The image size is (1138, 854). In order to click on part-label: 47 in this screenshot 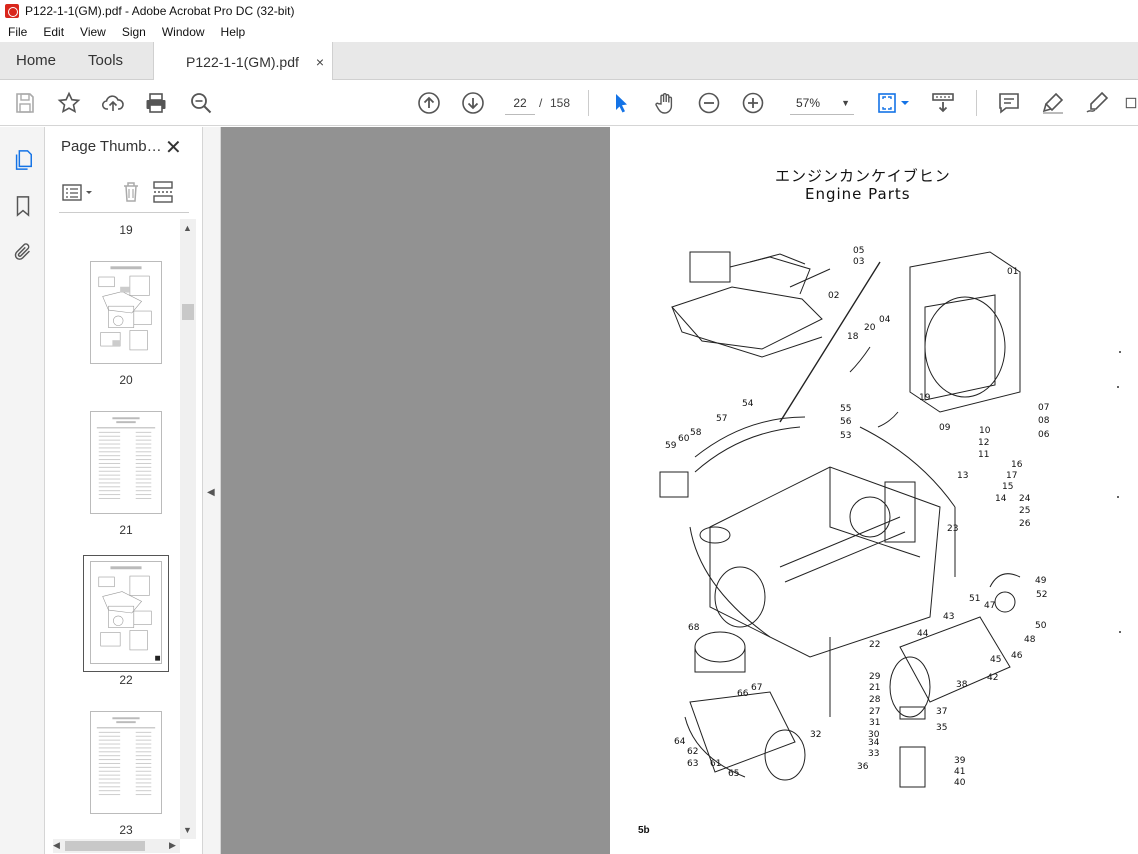, I will do `click(990, 606)`.